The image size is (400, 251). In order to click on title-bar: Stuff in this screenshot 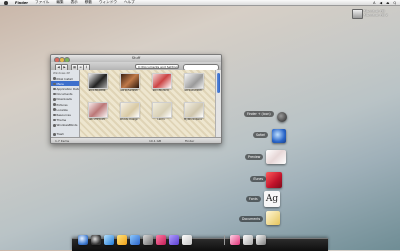, I will do `click(136, 59)`.